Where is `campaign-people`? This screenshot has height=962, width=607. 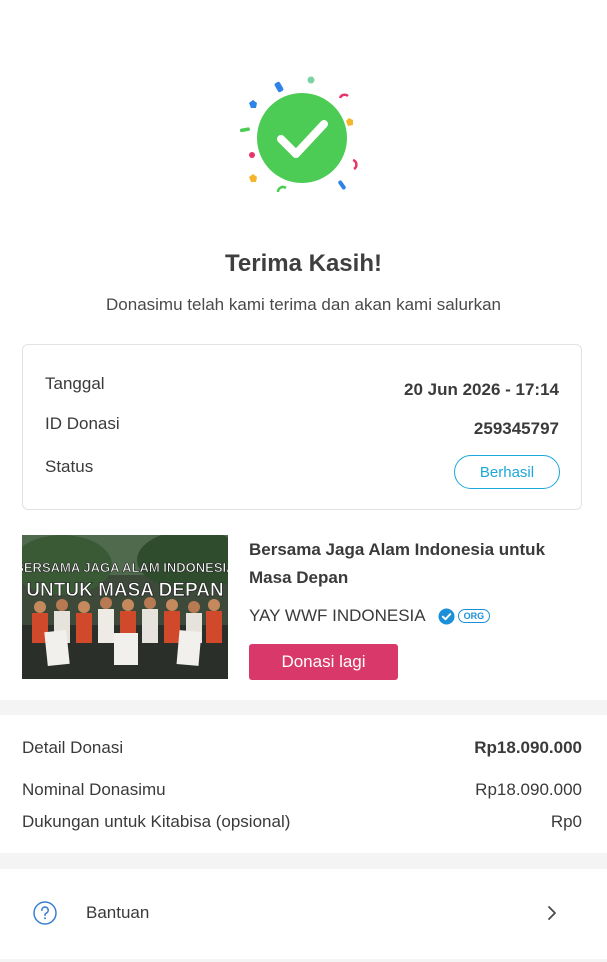
campaign-people is located at coordinates (127, 632).